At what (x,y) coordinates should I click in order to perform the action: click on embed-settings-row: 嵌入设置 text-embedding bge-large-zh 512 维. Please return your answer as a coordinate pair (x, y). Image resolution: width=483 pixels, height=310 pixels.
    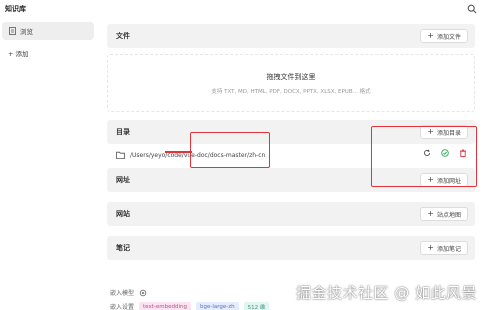
    Looking at the image, I should click on (190, 306).